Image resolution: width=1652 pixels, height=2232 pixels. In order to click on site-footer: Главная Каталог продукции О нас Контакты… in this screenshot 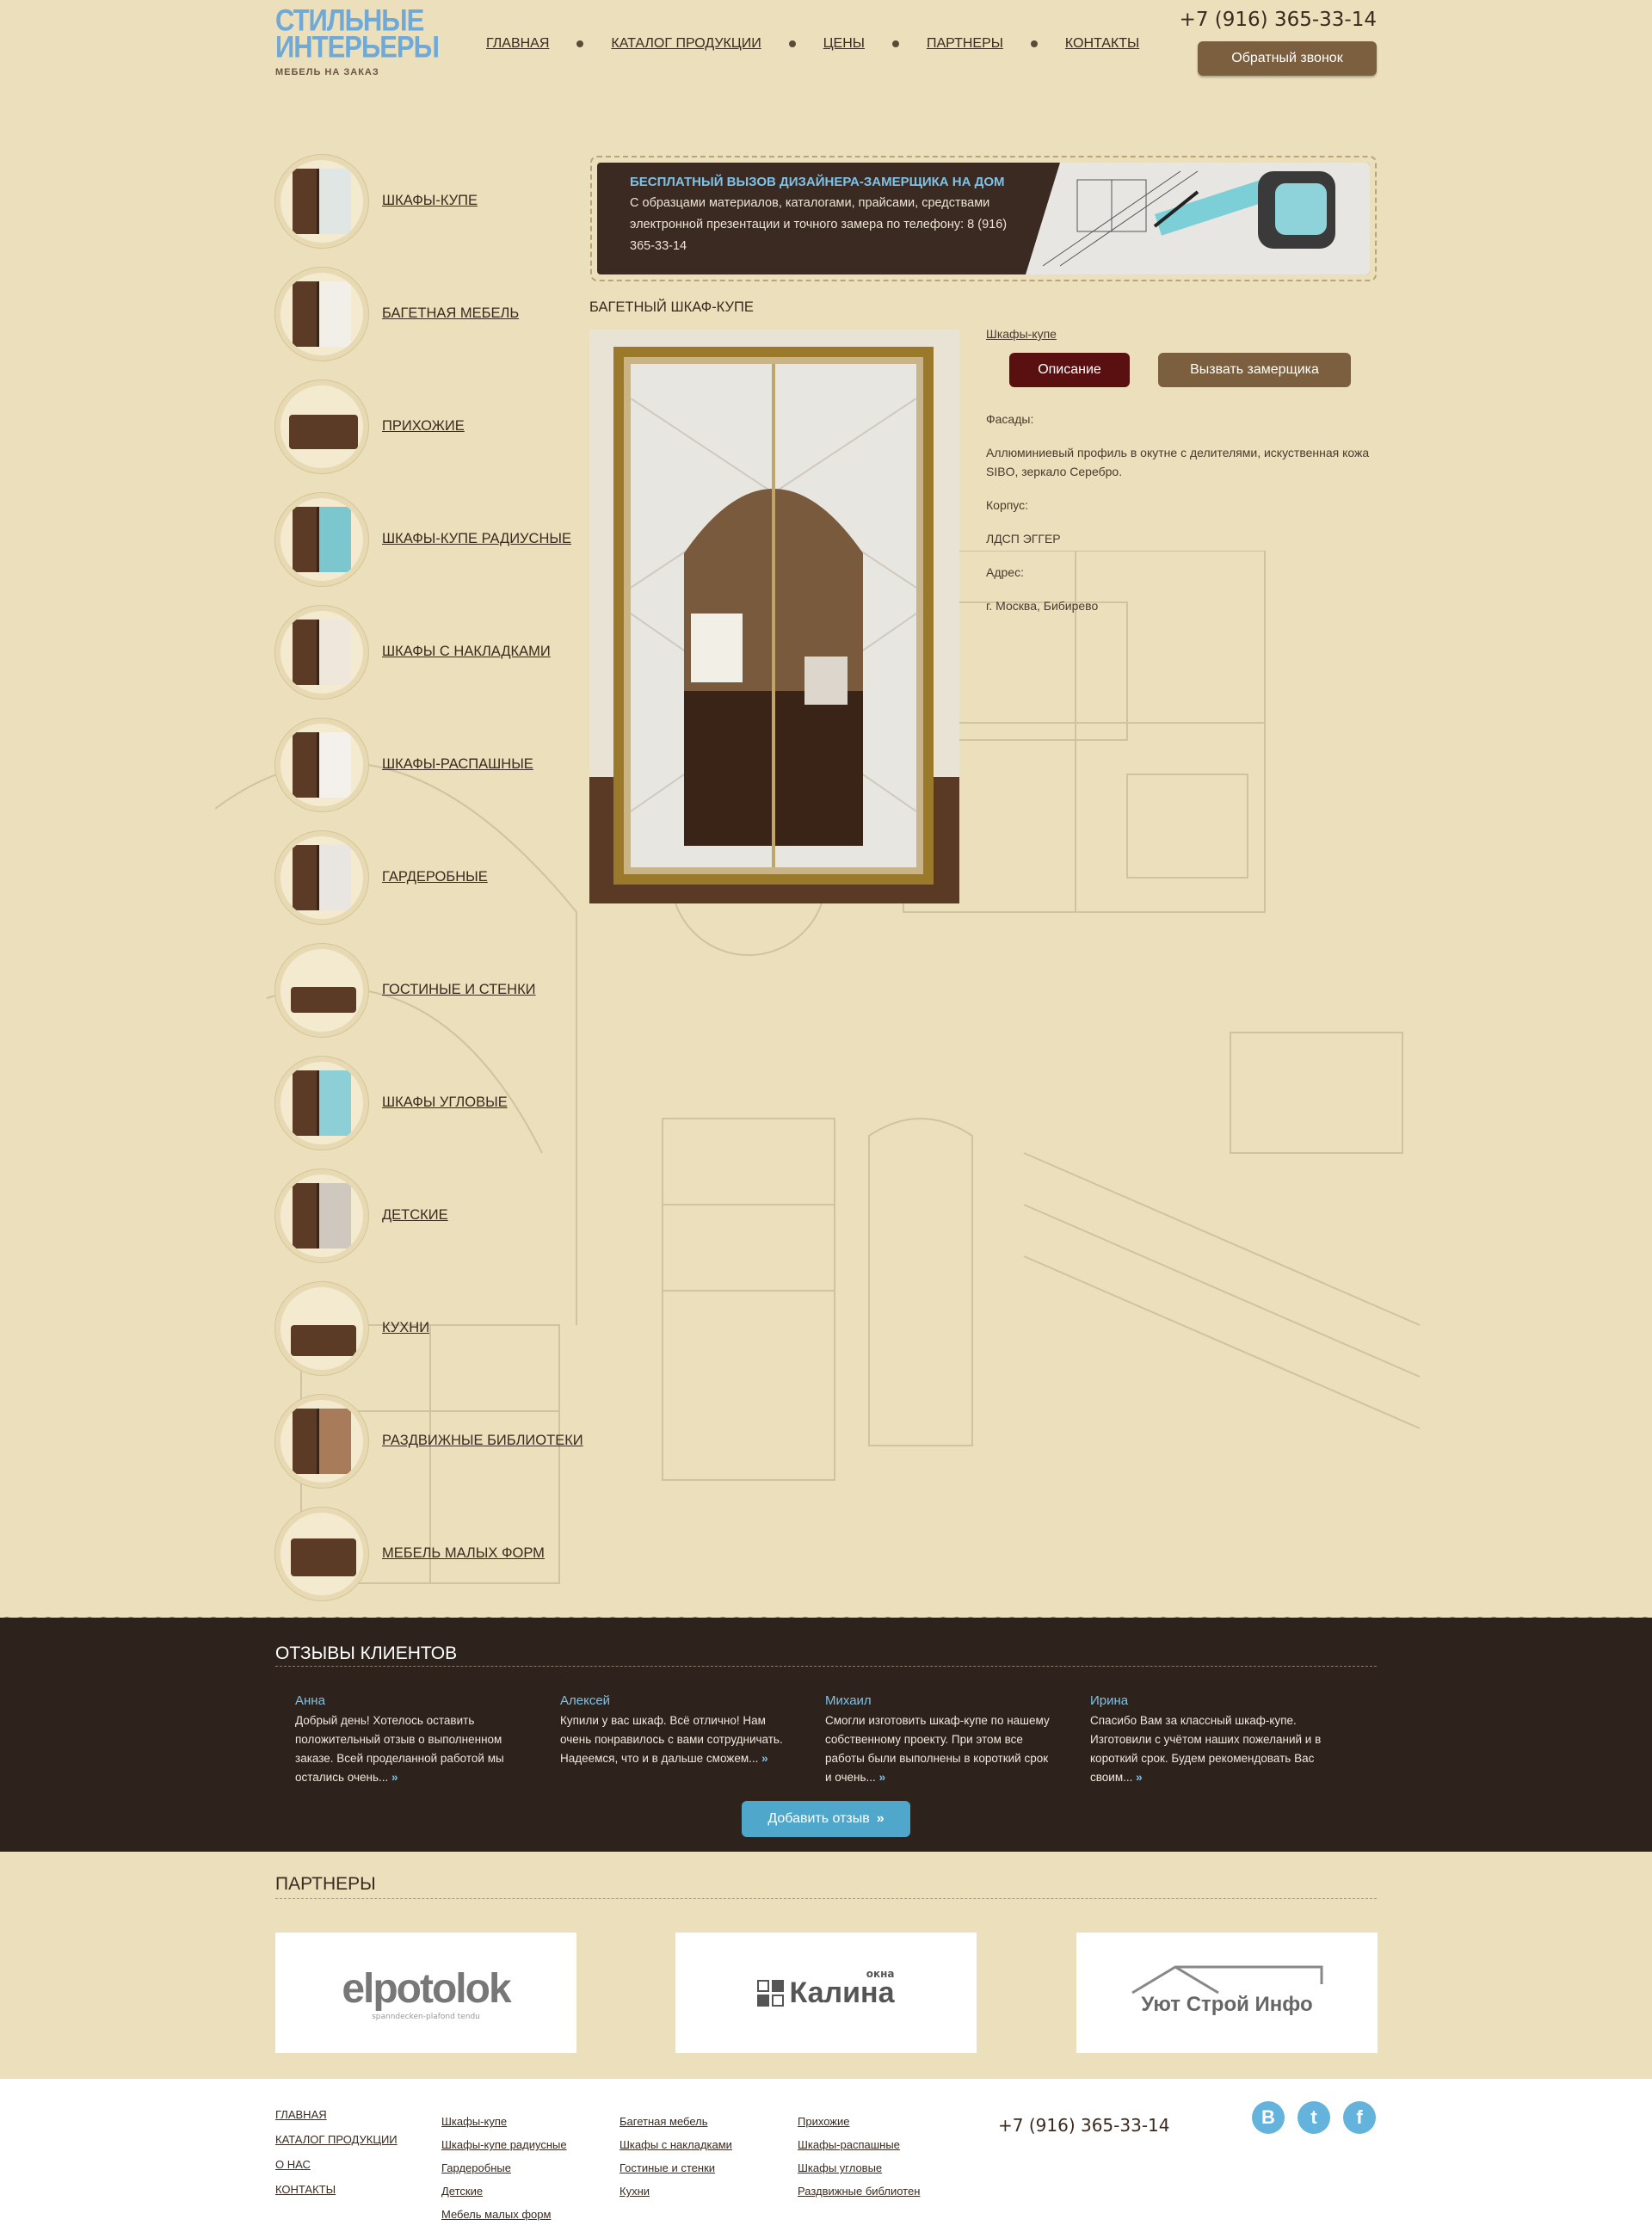, I will do `click(826, 2155)`.